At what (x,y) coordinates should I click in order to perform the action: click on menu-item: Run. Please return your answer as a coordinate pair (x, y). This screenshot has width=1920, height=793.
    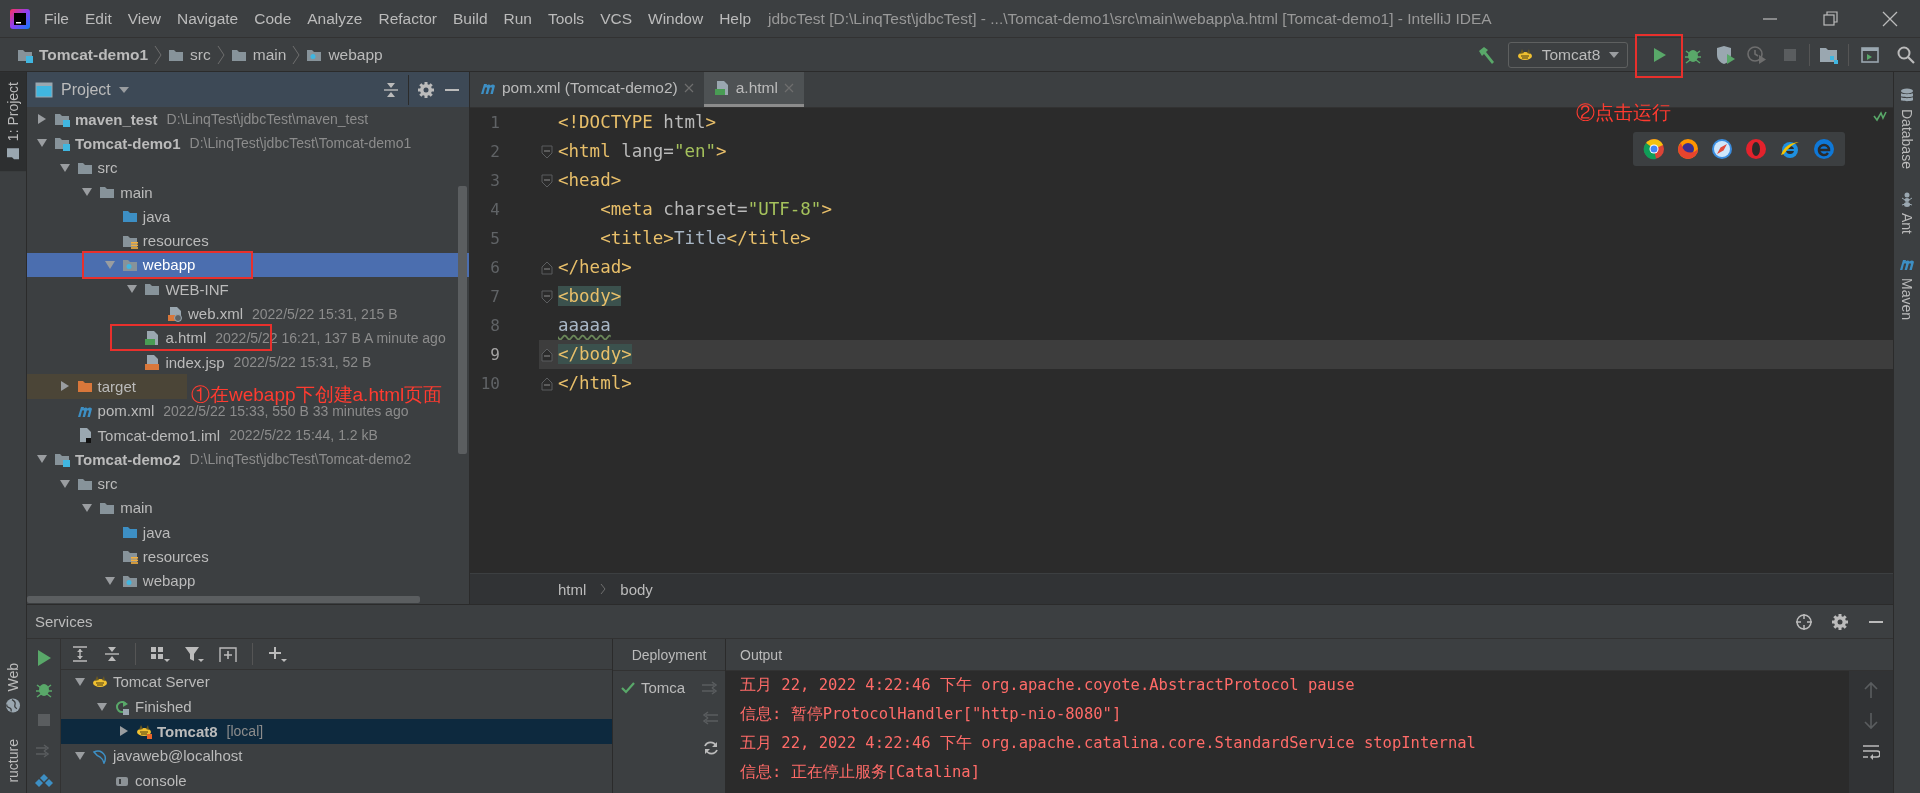
    Looking at the image, I should click on (517, 18).